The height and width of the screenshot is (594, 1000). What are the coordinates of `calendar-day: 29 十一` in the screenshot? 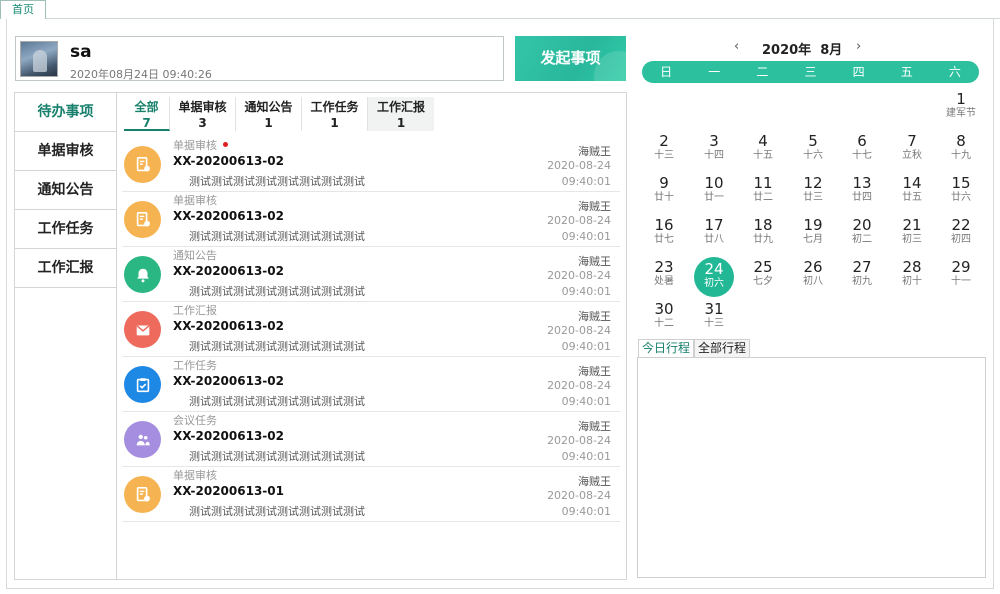 It's located at (961, 277).